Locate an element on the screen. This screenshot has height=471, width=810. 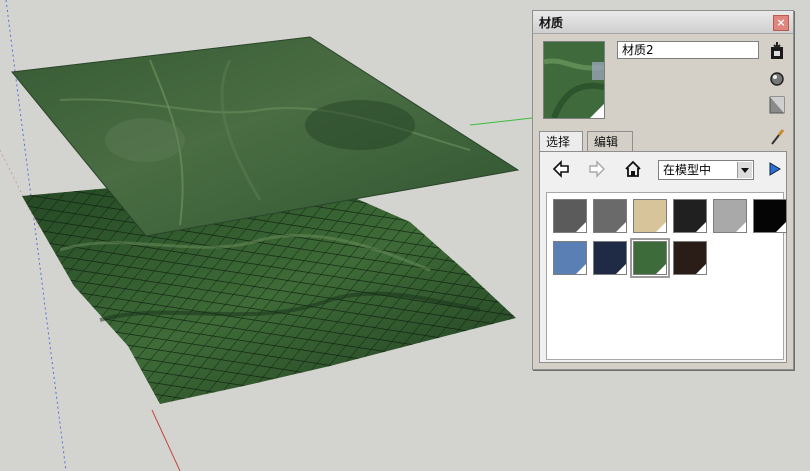
red-axis is located at coordinates (20, 190).